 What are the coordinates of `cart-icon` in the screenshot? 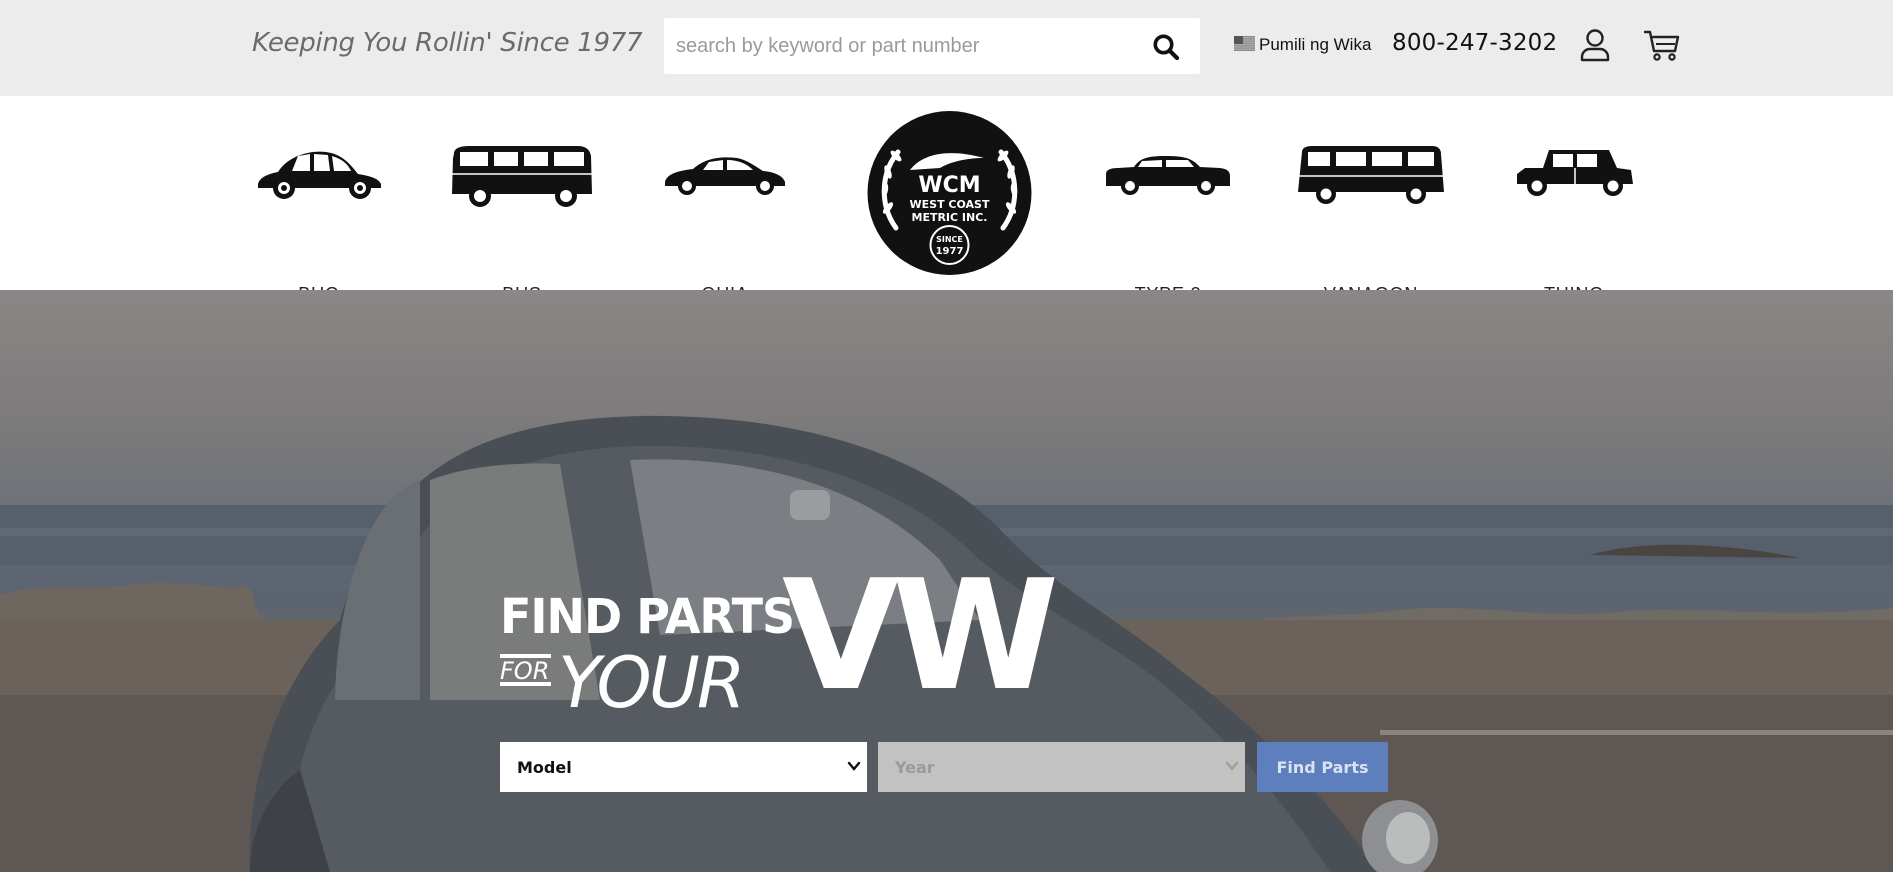 It's located at (1662, 45).